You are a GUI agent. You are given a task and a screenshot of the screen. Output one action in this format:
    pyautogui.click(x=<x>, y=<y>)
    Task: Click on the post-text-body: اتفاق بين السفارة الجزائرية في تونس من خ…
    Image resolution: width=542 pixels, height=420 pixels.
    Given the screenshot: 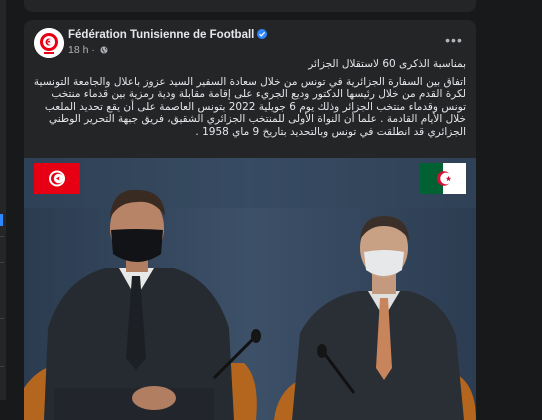 What is the action you would take?
    pyautogui.click(x=249, y=106)
    